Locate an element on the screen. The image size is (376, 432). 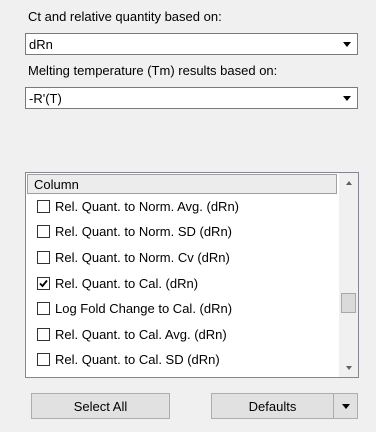
defaults-button: Defaults is located at coordinates (272, 406).